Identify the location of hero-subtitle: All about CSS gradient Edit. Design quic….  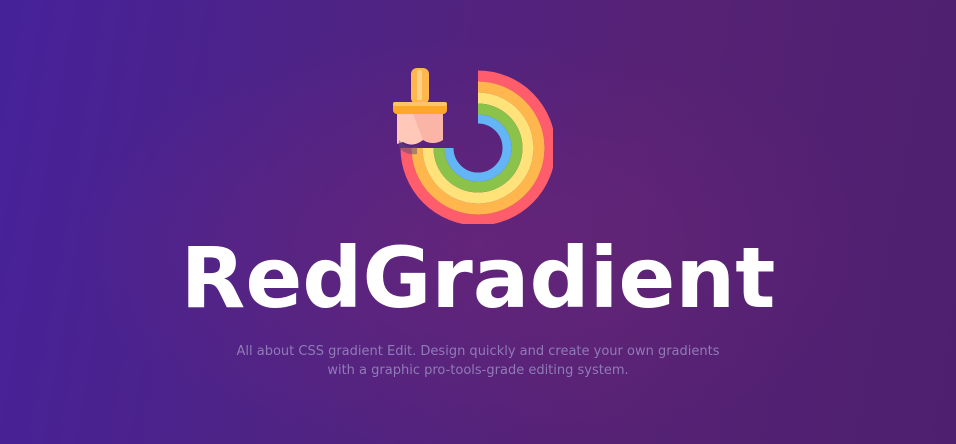
(478, 361).